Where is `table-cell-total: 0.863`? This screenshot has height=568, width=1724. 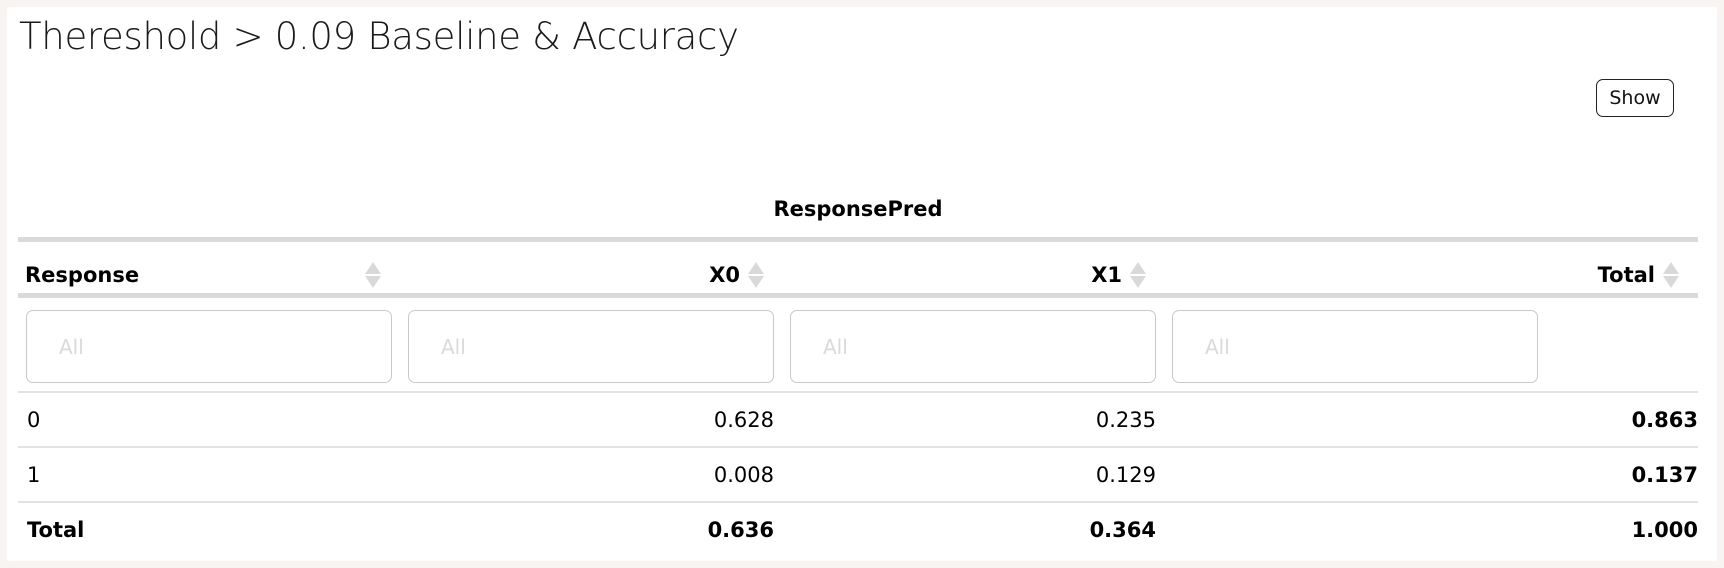 table-cell-total: 0.863 is located at coordinates (1664, 420).